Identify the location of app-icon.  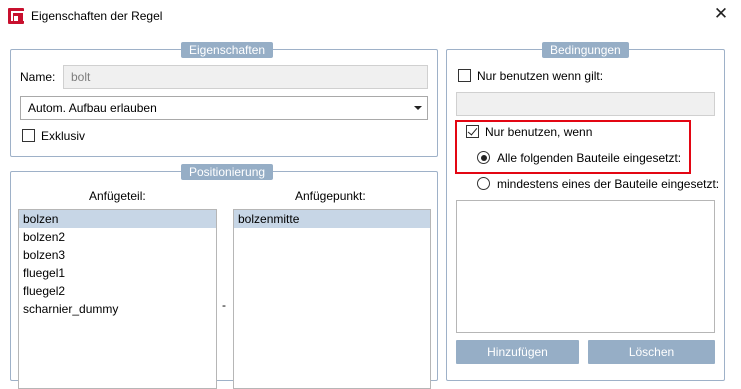
(16, 16).